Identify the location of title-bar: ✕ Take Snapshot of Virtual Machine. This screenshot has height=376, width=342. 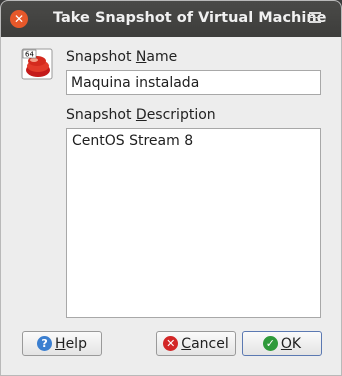
(171, 19).